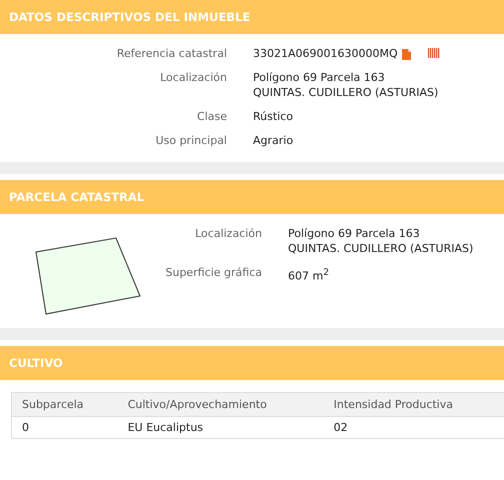 The height and width of the screenshot is (480, 504). What do you see at coordinates (252, 17) in the screenshot?
I see `section-header: DATOS DESCRIPTIVOS DEL INMUEBLE` at bounding box center [252, 17].